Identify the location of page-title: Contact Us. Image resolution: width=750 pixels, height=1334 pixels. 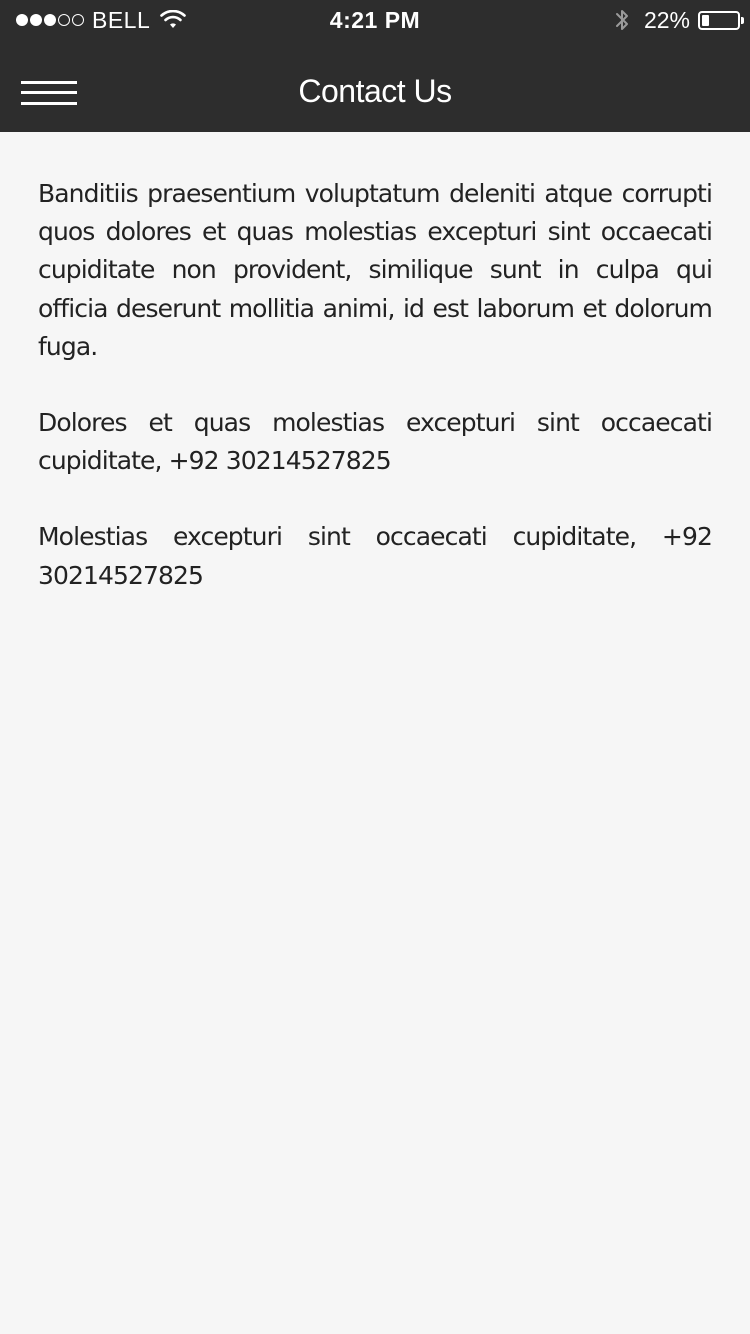
(375, 91).